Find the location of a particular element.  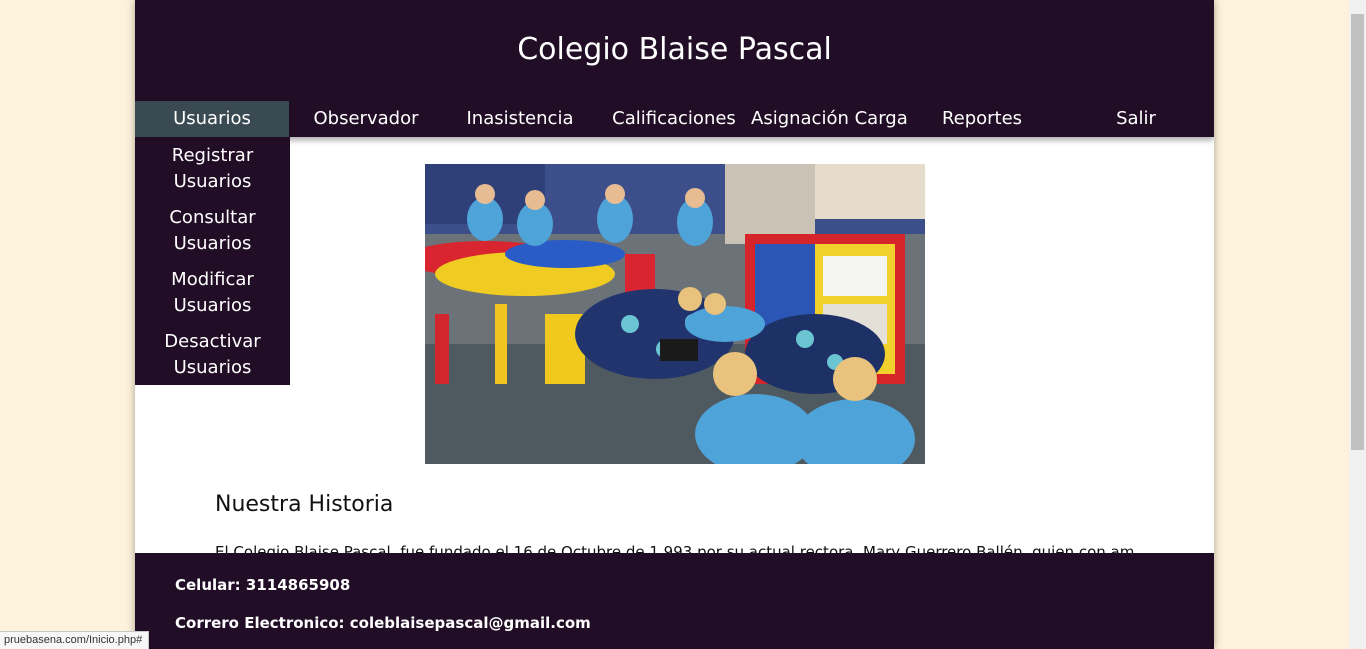

nav-item-reportes: Reportes is located at coordinates (982, 119).